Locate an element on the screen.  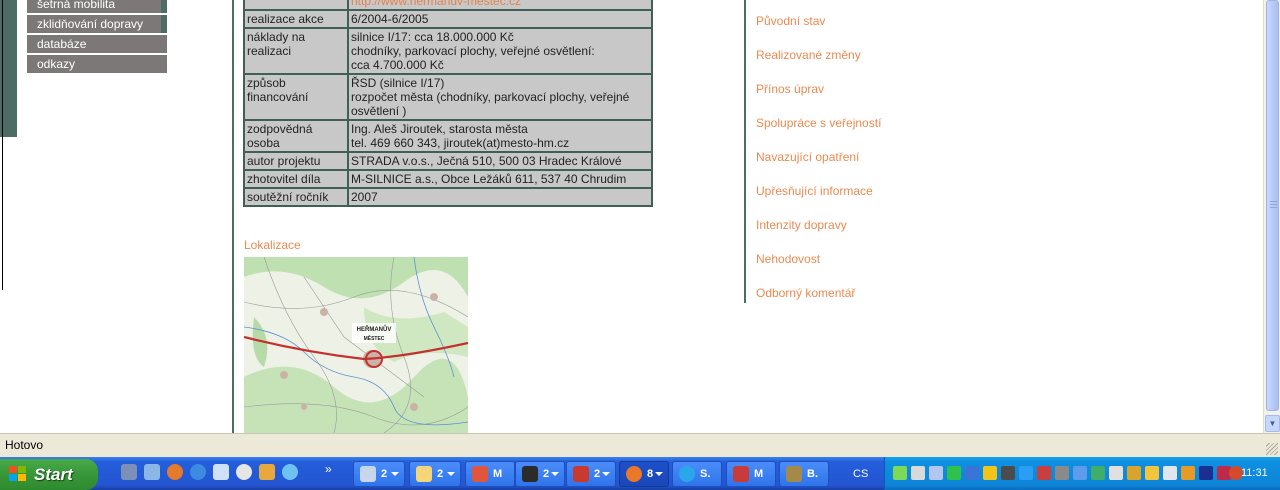
taskbar-button-firefox: 8 is located at coordinates (644, 474).